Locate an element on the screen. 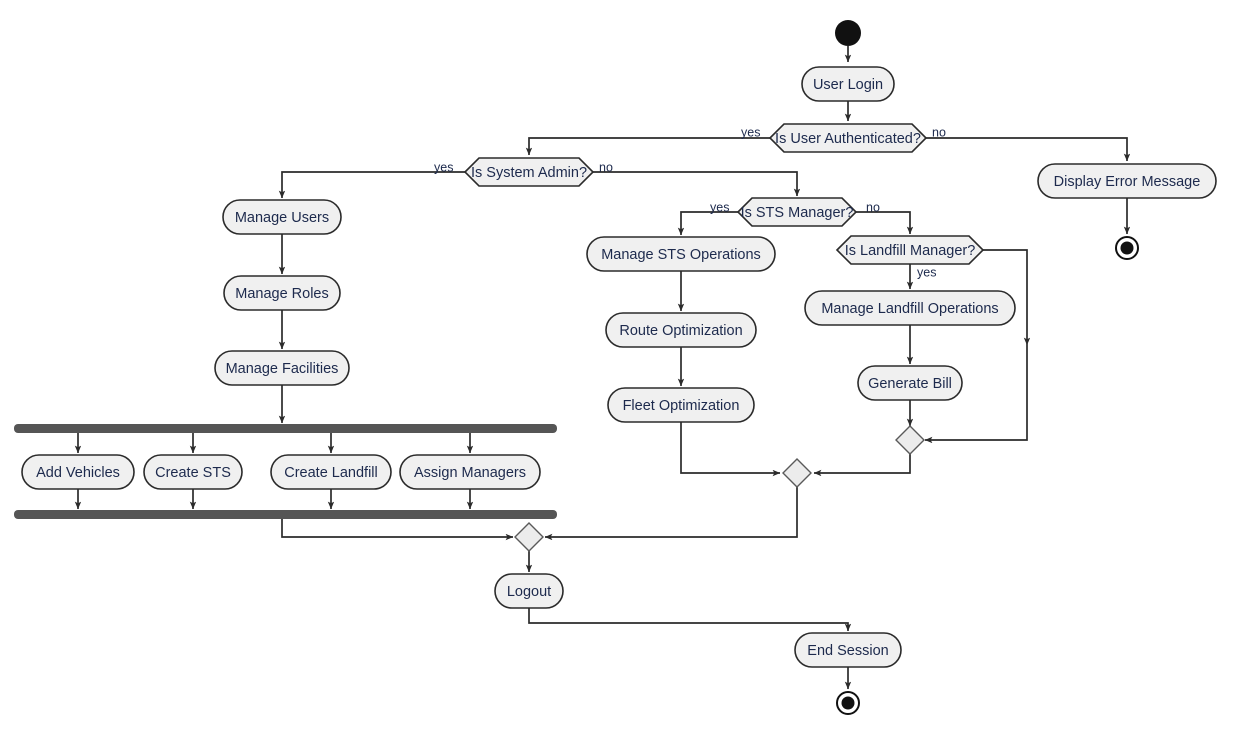 The width and height of the screenshot is (1238, 740). activity-node-manage-facilities: Manage Facilities is located at coordinates (282, 368).